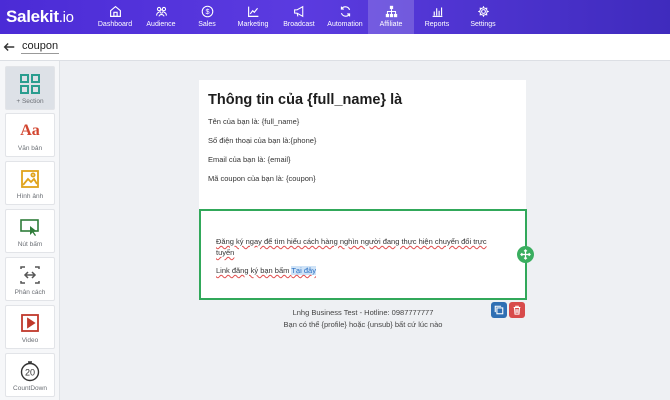  I want to click on countdown-icon: 20, so click(30, 371).